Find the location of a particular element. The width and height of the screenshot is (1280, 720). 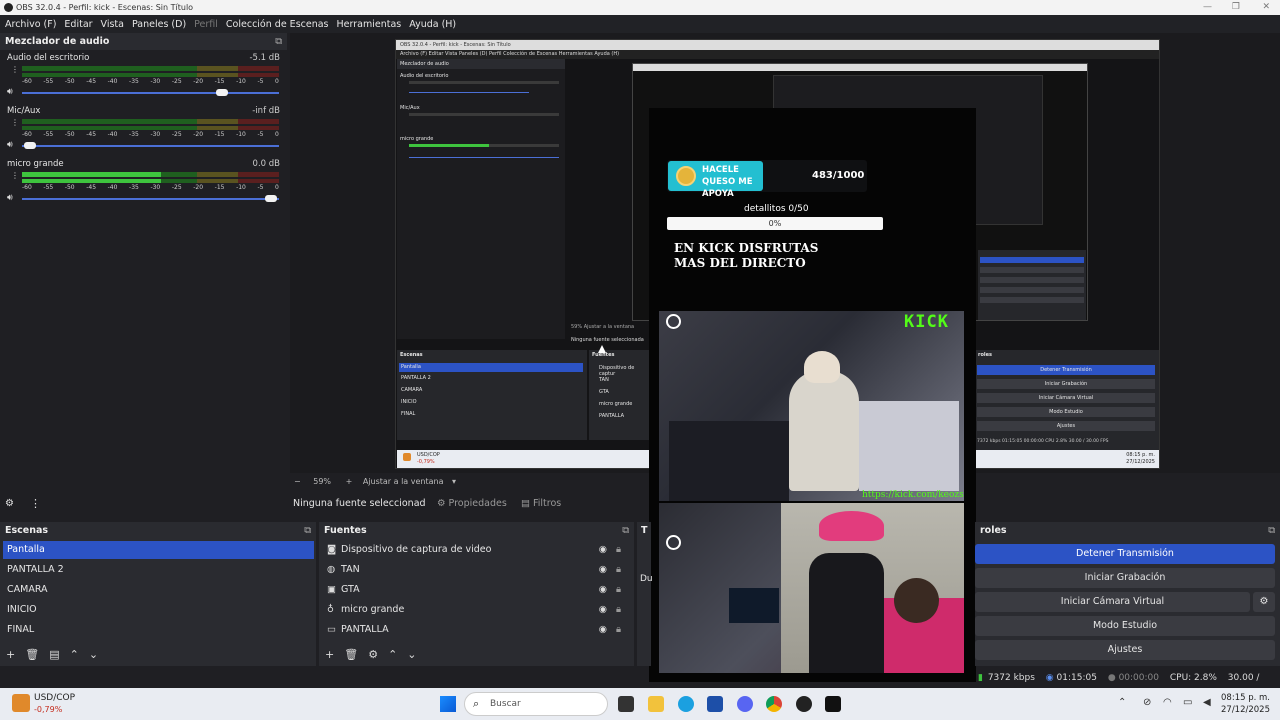

clock-date: 27/12/2025 is located at coordinates (1245, 710).